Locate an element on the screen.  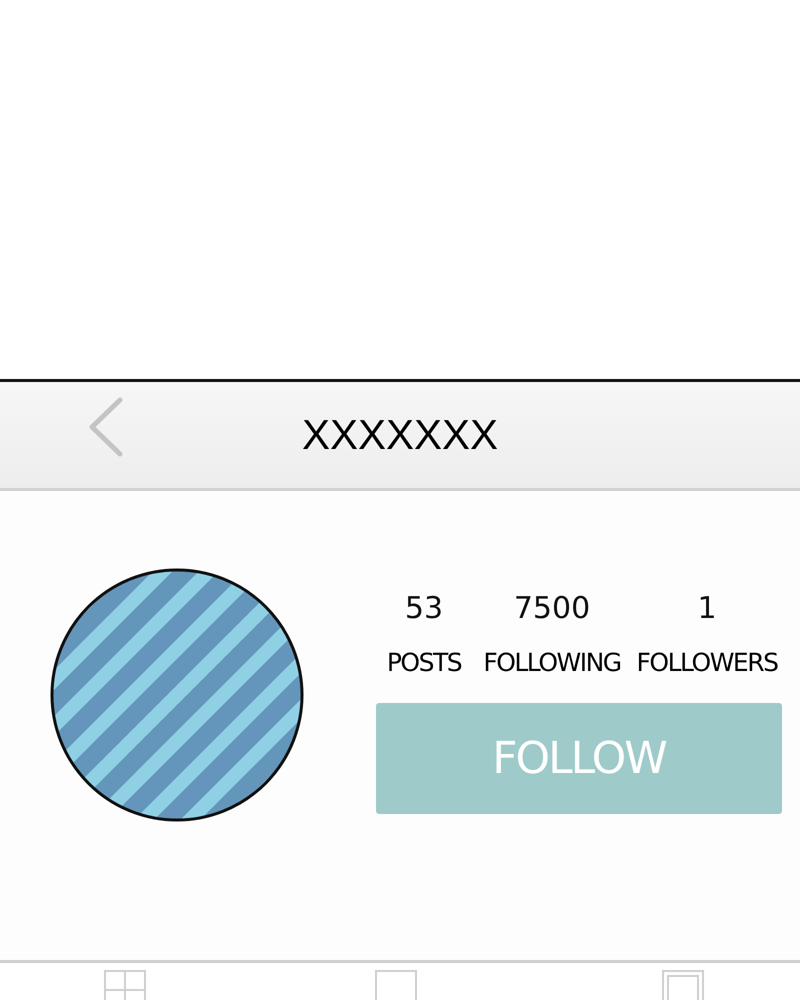
stat-label: FOLLOWERS is located at coordinates (707, 663).